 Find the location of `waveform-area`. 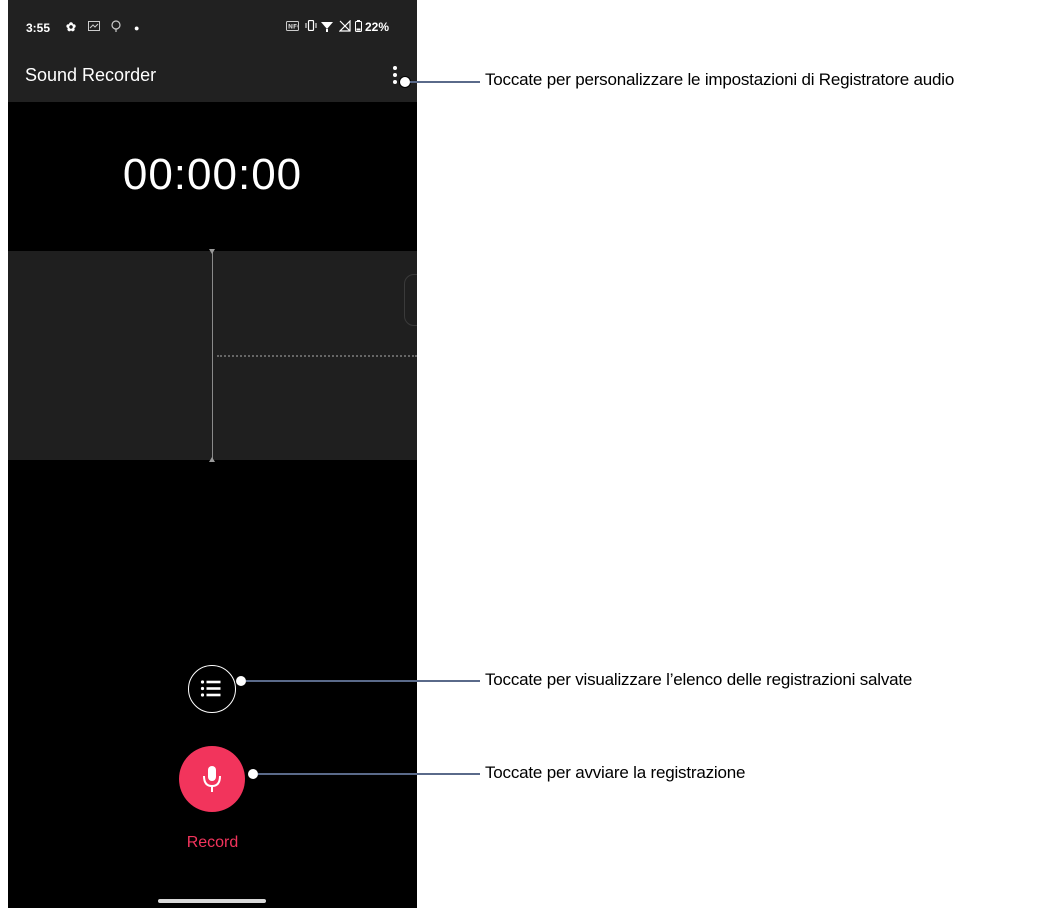

waveform-area is located at coordinates (212, 355).